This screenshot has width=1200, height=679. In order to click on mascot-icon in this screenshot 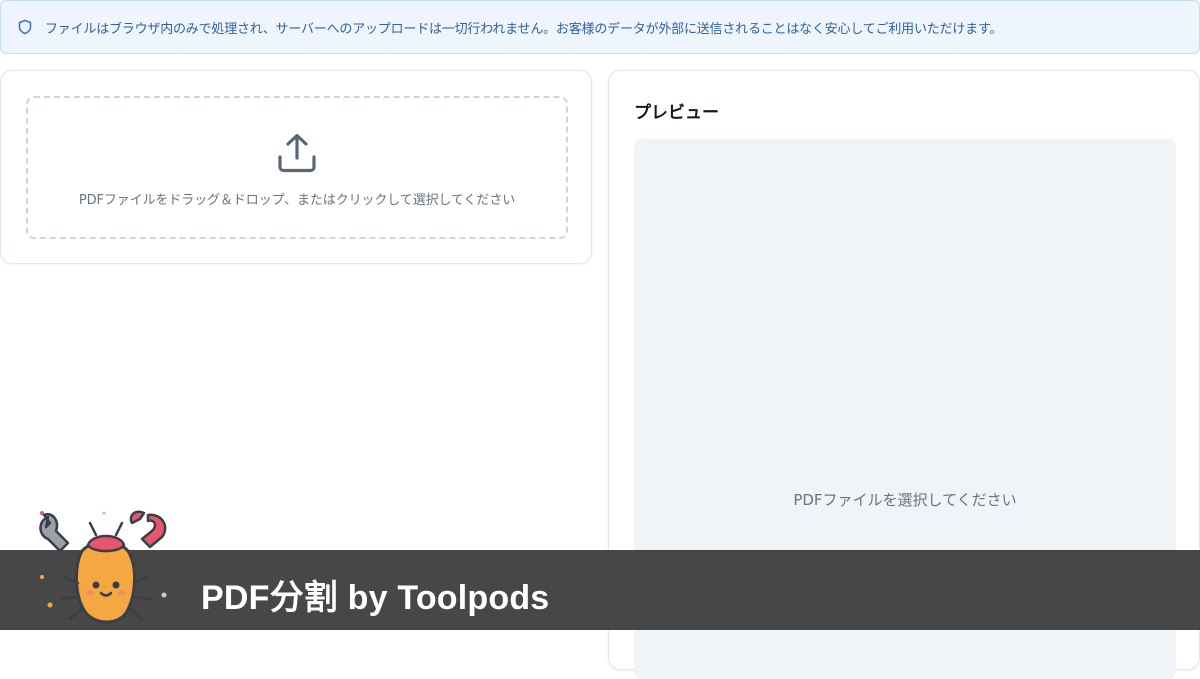, I will do `click(105, 567)`.